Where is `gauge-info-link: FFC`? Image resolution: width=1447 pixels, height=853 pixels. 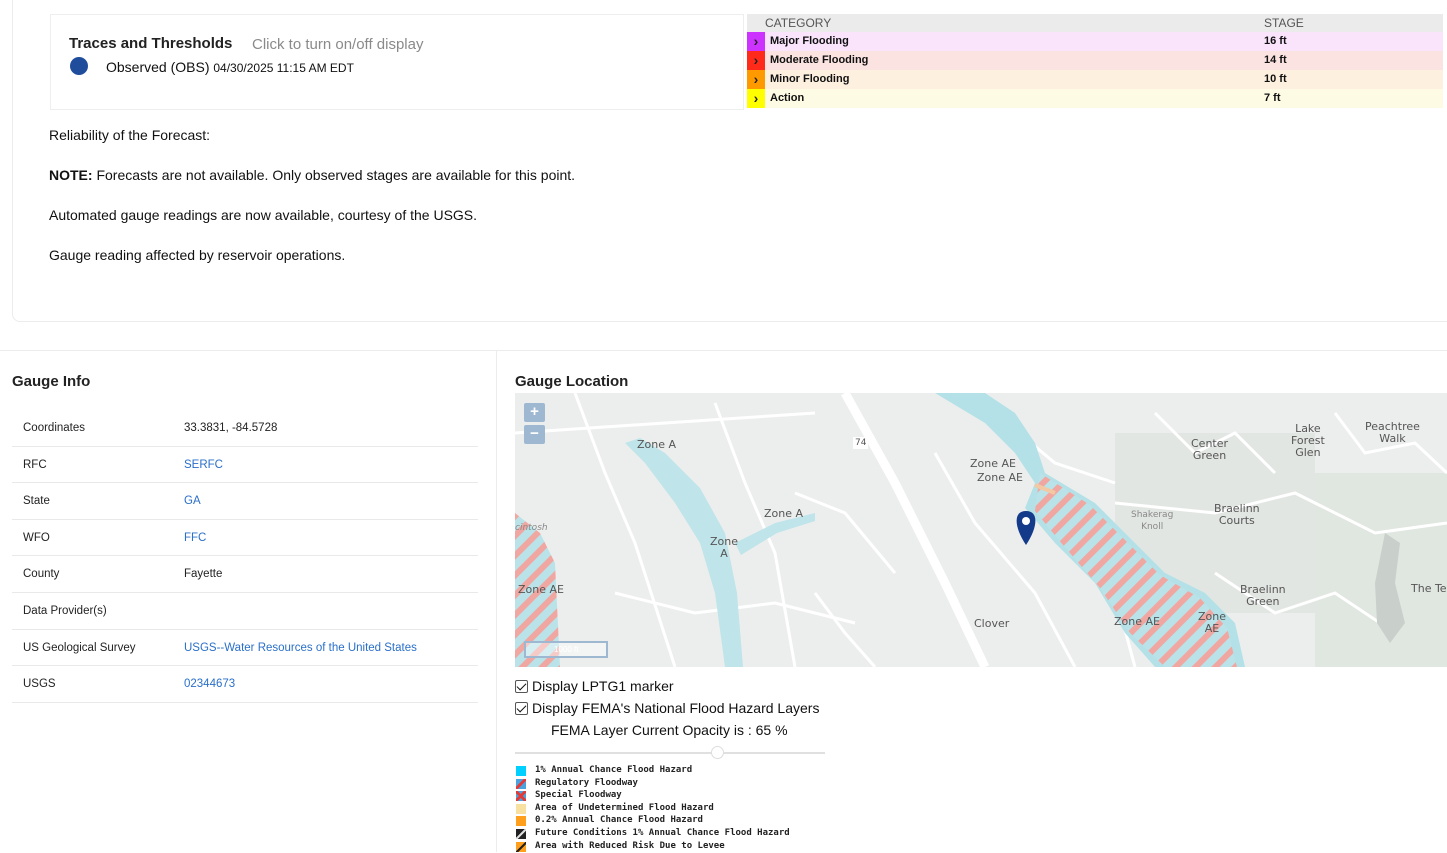 gauge-info-link: FFC is located at coordinates (195, 538).